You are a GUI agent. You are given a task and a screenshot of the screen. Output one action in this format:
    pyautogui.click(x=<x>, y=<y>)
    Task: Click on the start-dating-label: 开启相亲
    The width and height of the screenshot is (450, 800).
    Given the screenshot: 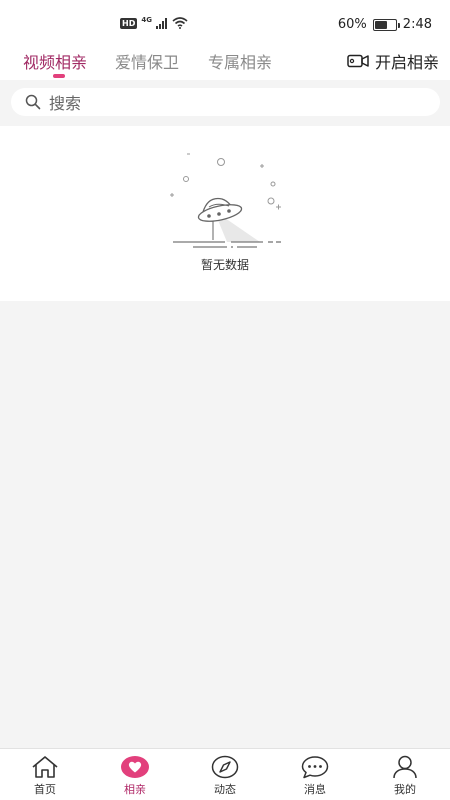 What is the action you would take?
    pyautogui.click(x=406, y=62)
    